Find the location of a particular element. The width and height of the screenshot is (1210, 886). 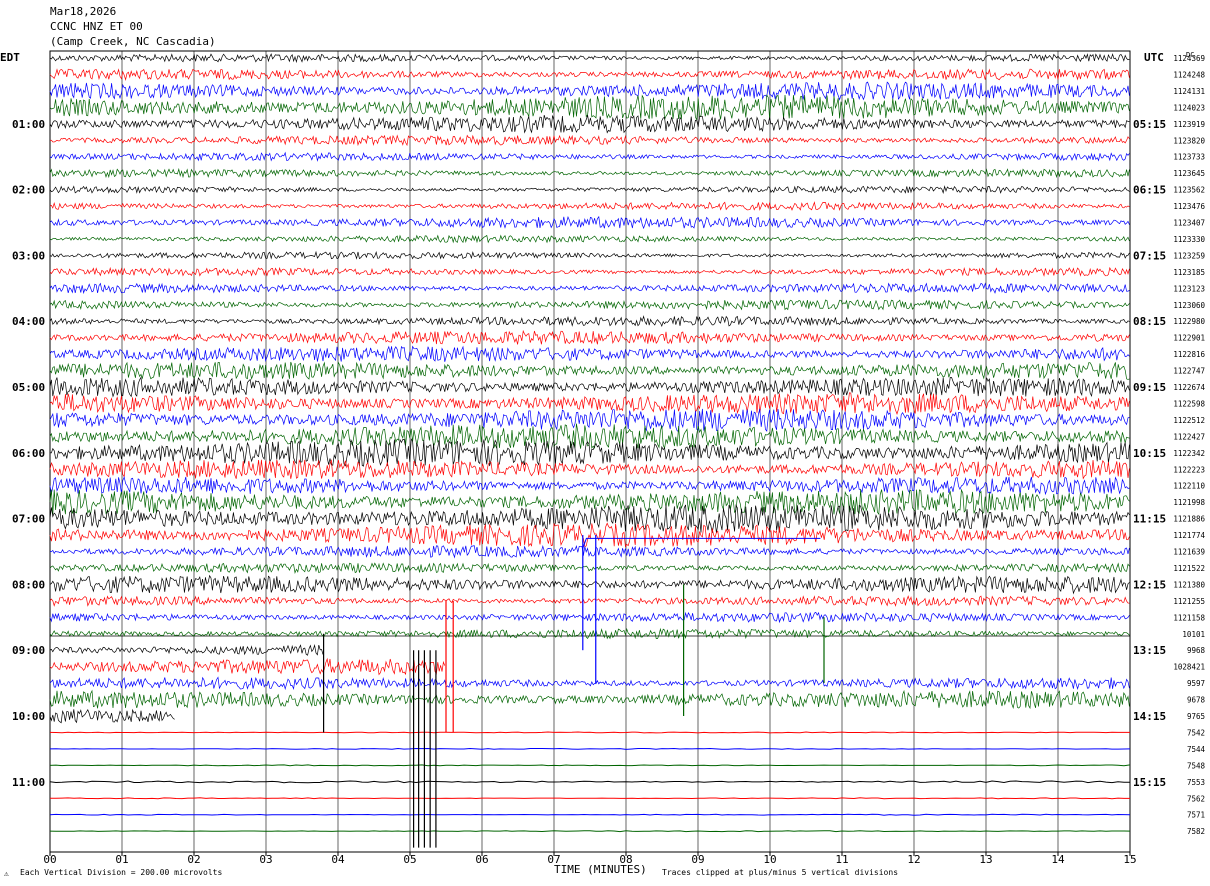

left-axis-title: EDT is located at coordinates (10, 57).